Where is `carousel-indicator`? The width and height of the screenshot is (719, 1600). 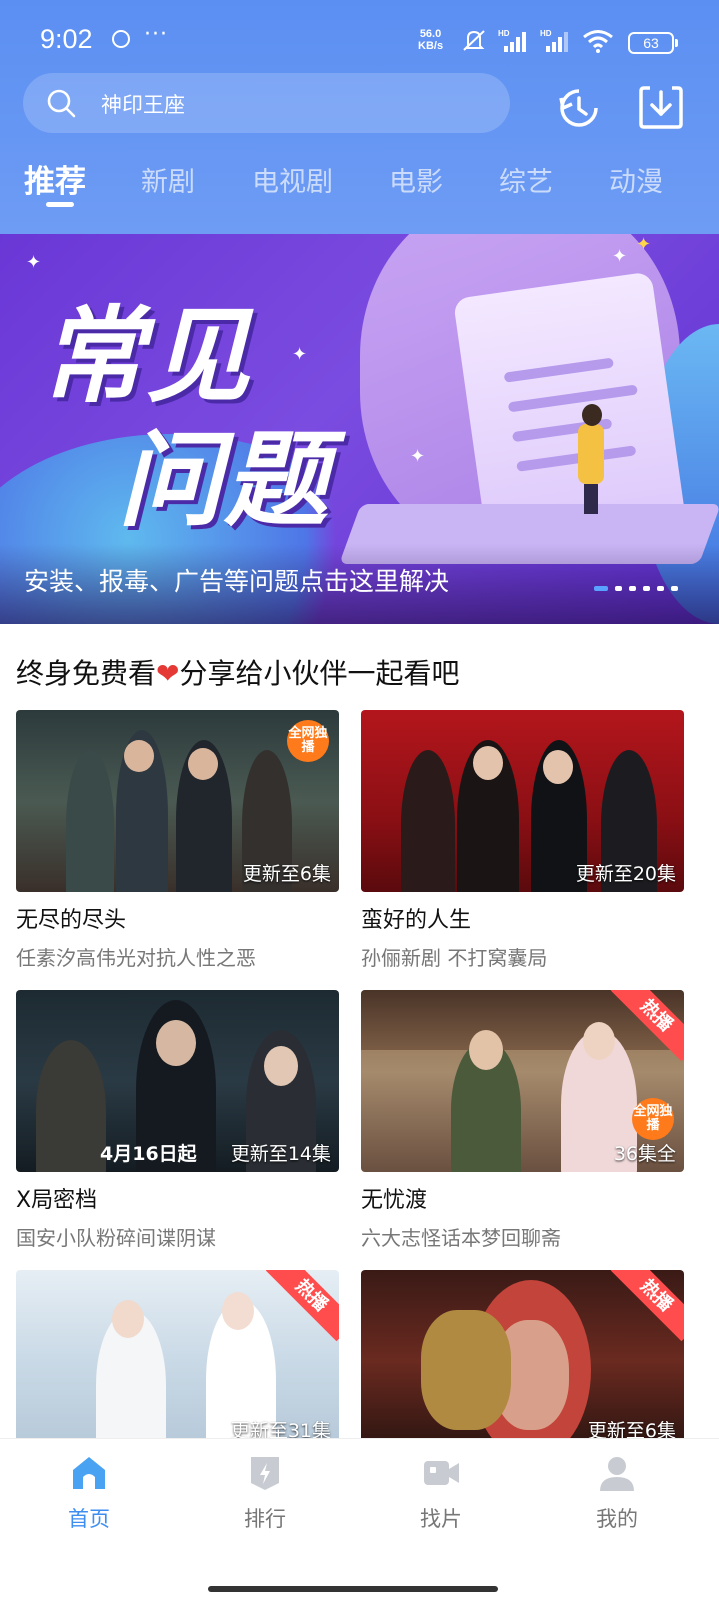 carousel-indicator is located at coordinates (636, 588).